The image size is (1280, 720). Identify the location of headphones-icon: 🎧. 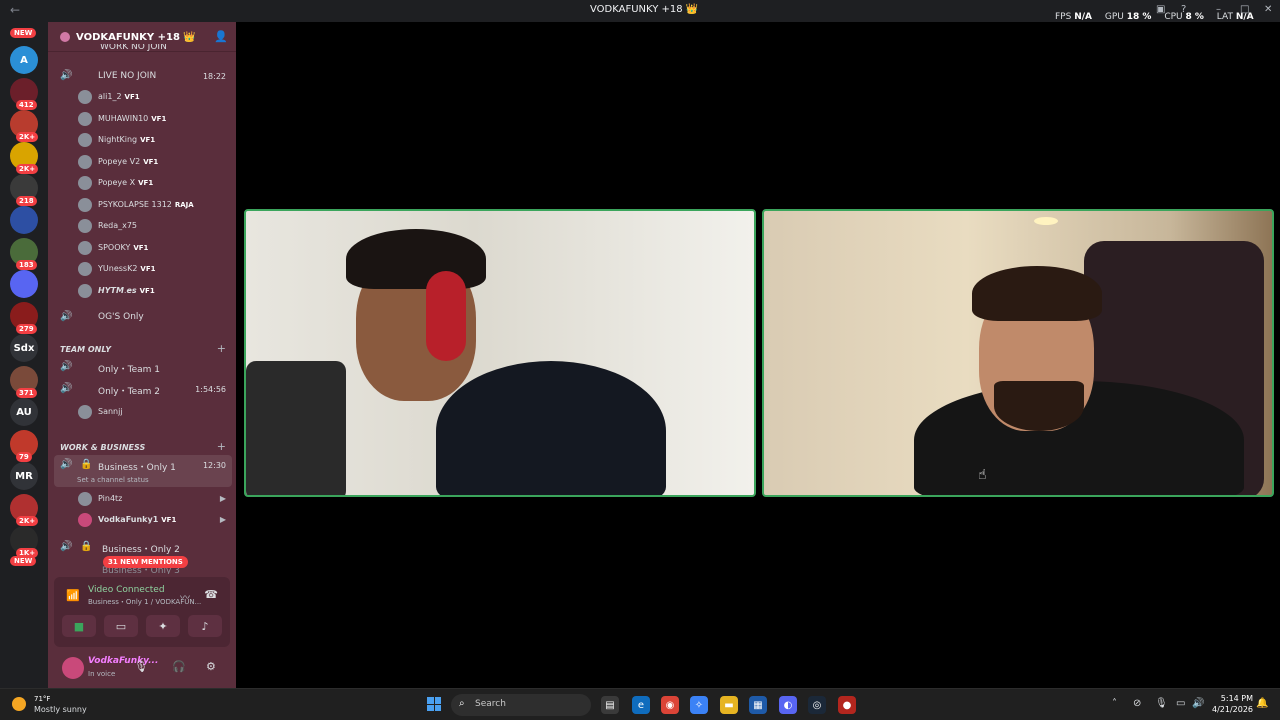
(179, 666).